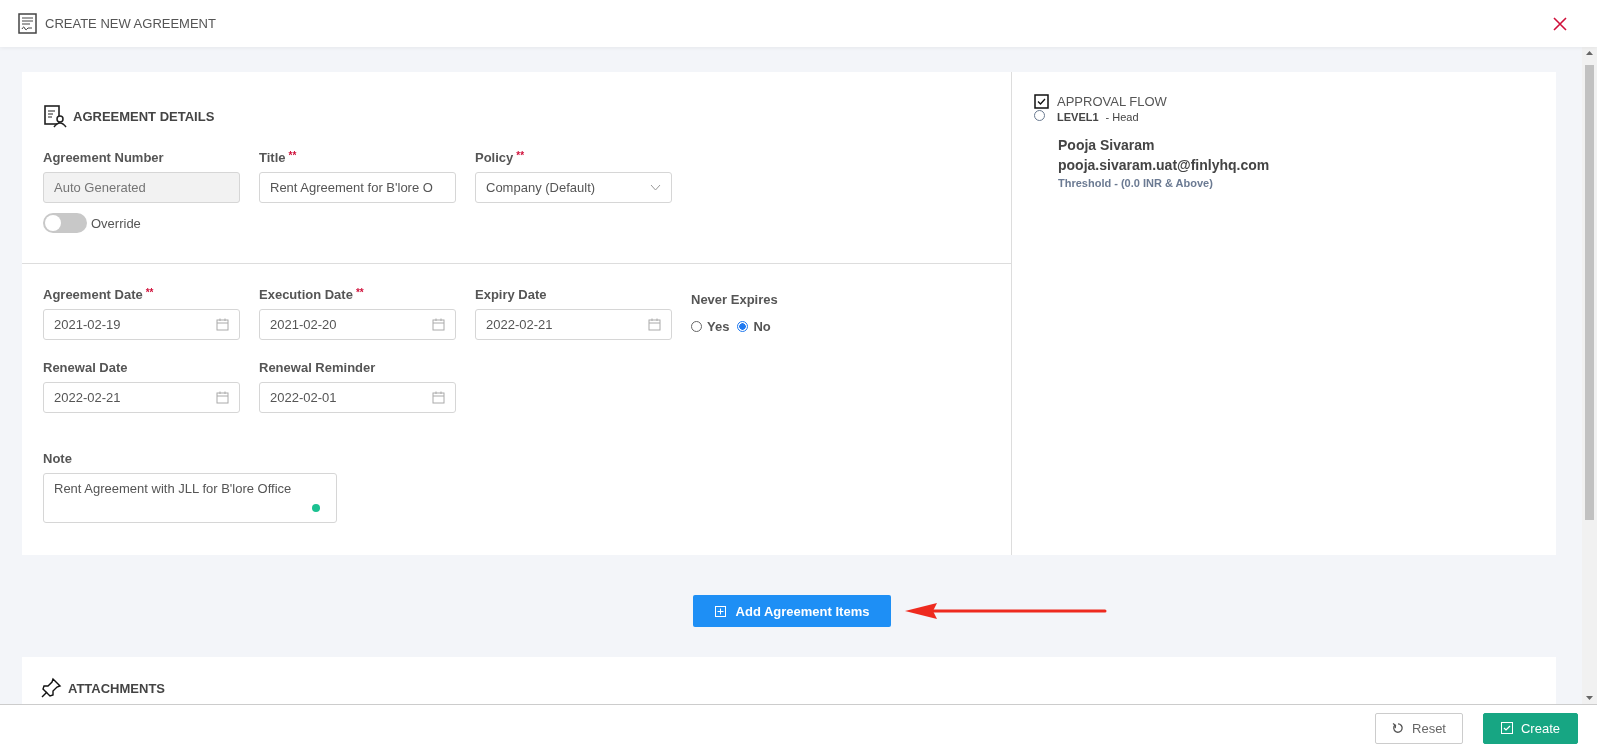 Image resolution: width=1597 pixels, height=751 pixels. Describe the element at coordinates (511, 294) in the screenshot. I see `field-label: Expiry Date` at that location.